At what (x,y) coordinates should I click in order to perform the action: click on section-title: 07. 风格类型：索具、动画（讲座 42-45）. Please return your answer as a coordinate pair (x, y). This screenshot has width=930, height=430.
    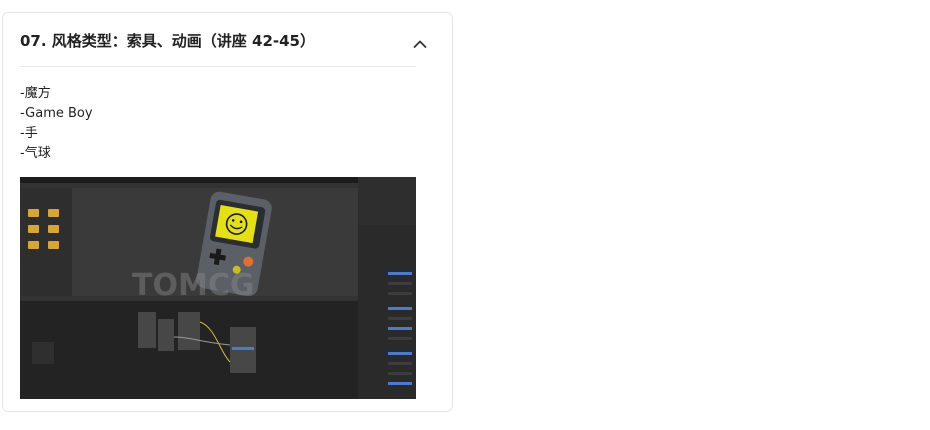
    Looking at the image, I should click on (167, 41).